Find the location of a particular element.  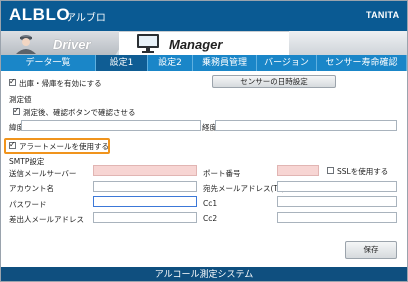

measure-confirm-label: 測定後、確認ボタンで確認させる is located at coordinates (79, 112).